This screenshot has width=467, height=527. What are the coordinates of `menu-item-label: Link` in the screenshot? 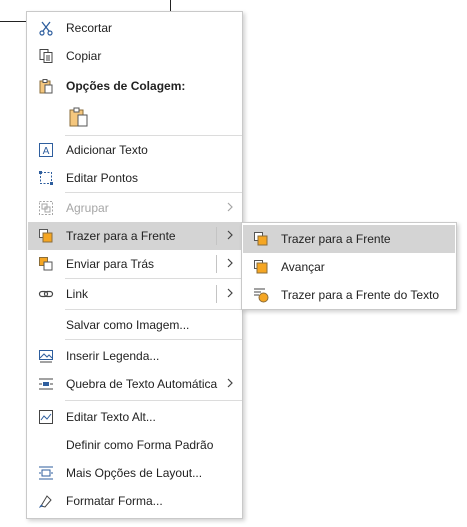 It's located at (77, 294).